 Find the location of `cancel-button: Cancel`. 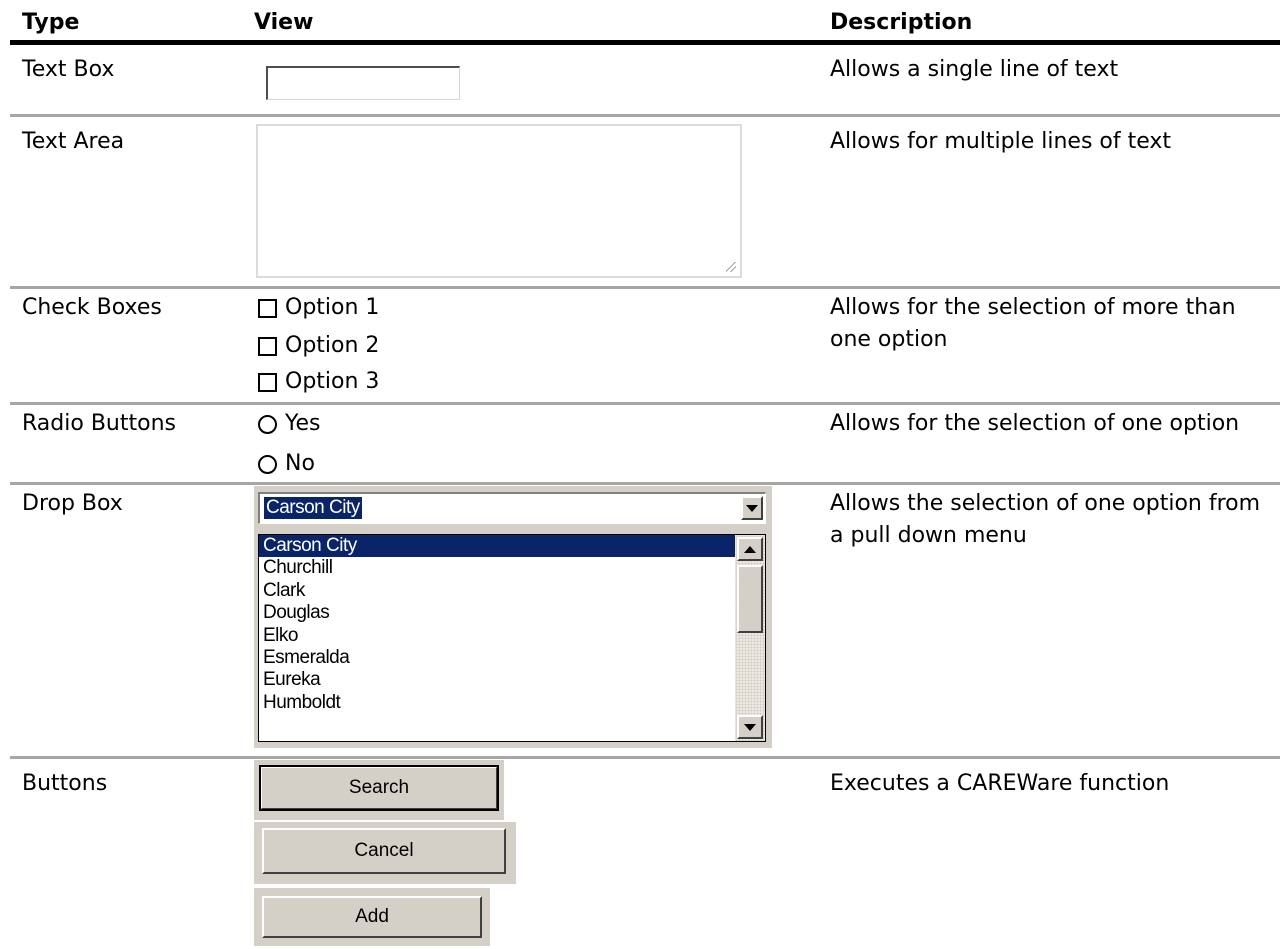

cancel-button: Cancel is located at coordinates (384, 851).